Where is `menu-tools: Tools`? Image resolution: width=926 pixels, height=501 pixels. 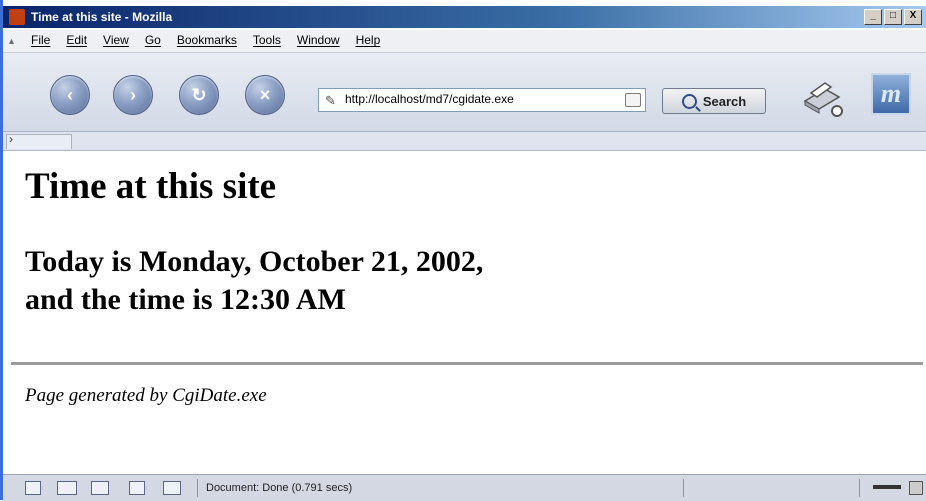 menu-tools: Tools is located at coordinates (267, 40).